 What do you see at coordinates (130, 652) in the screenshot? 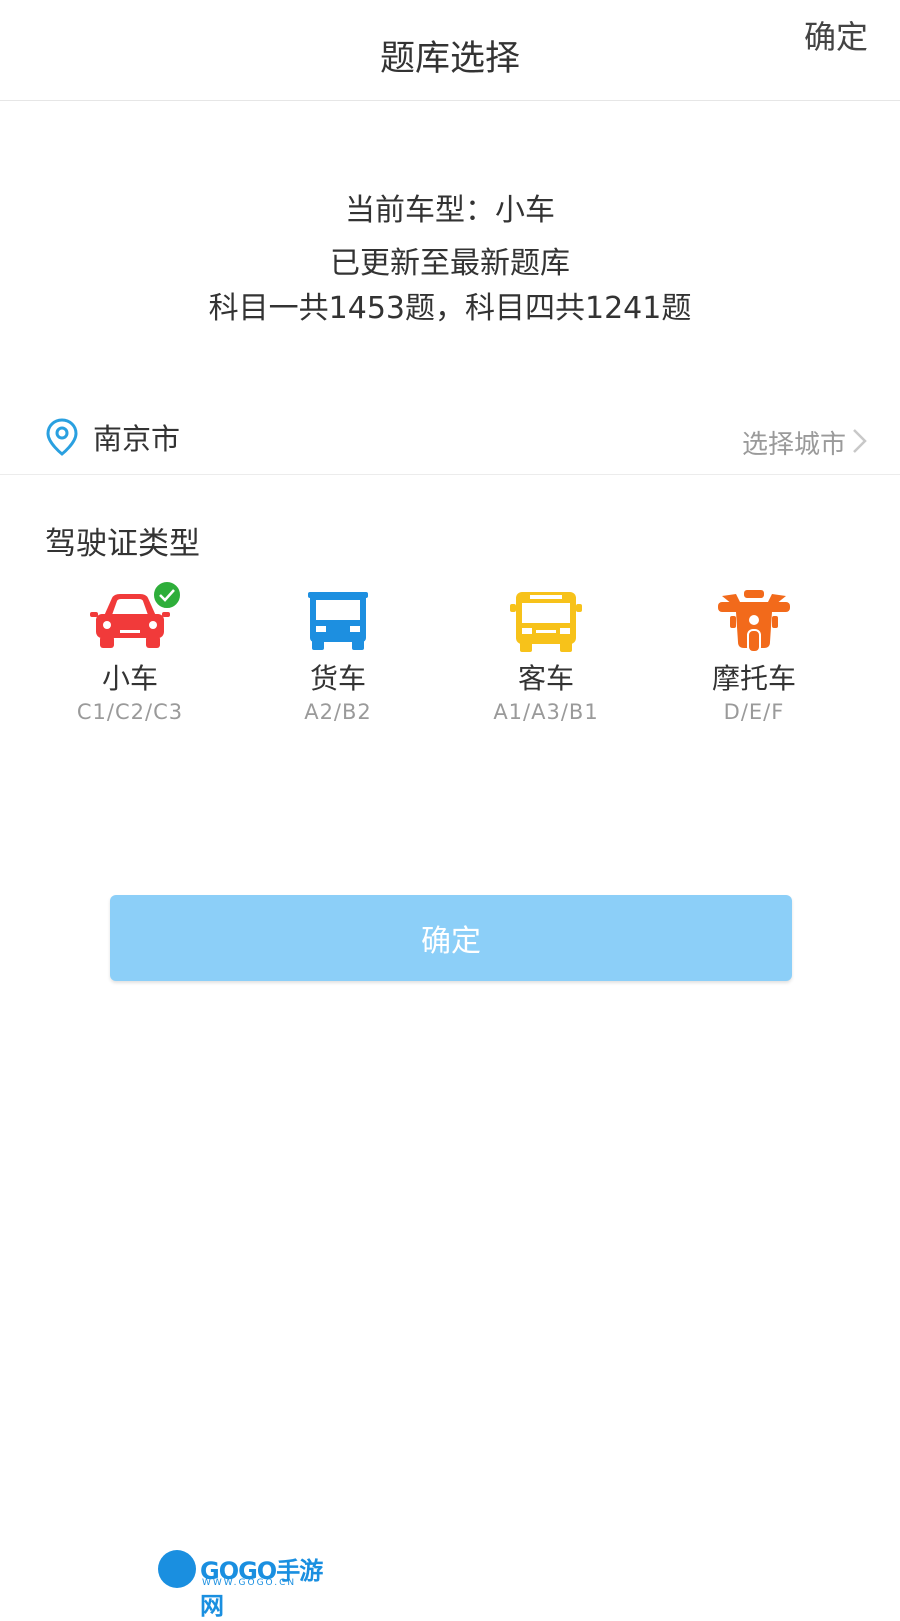
I see `license-type-car: 小车 C1/C2/C3` at bounding box center [130, 652].